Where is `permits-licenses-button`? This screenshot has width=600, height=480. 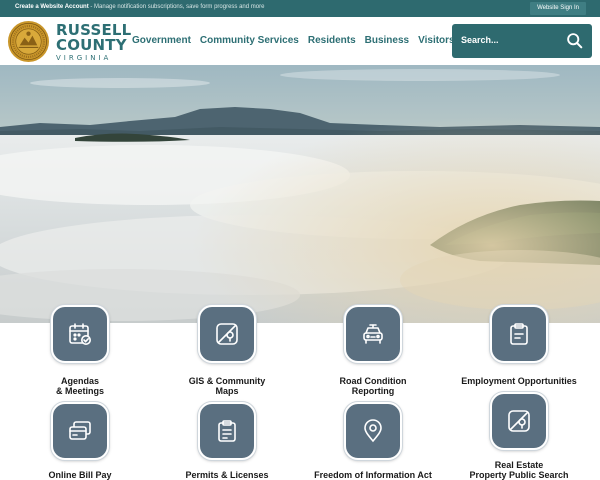
permits-licenses-button is located at coordinates (227, 431).